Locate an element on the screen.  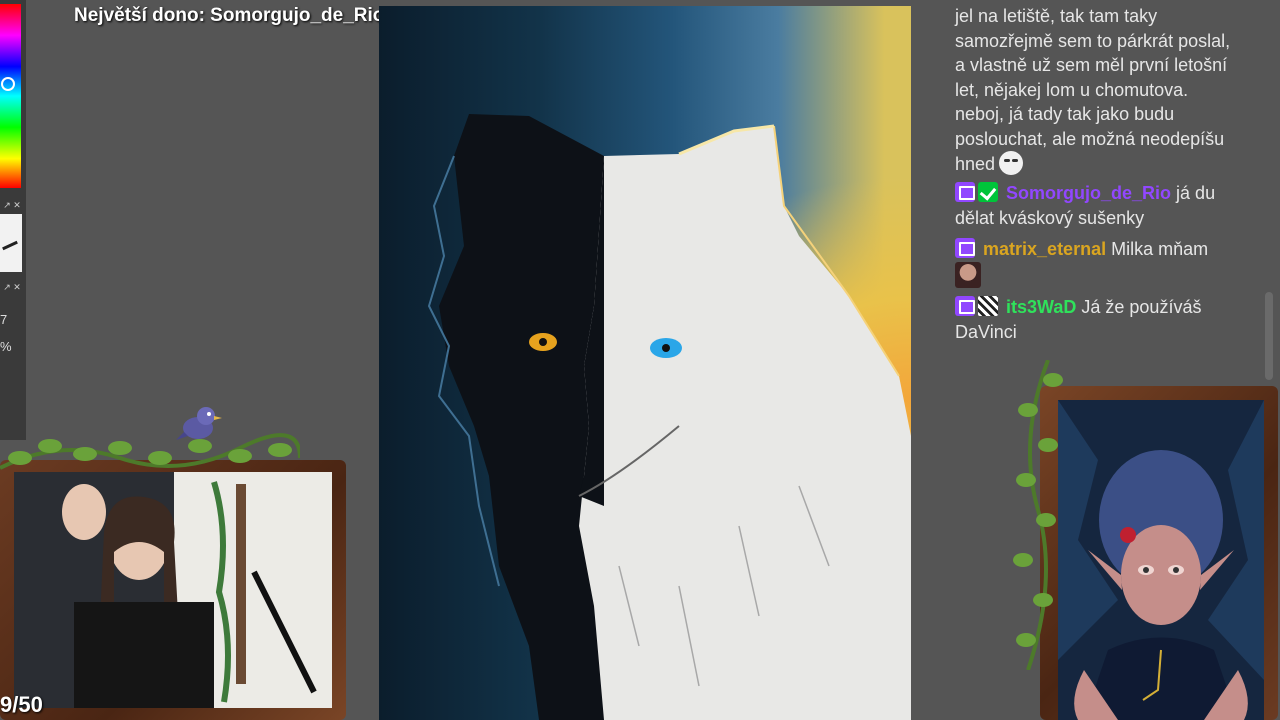
chat-text: hned is located at coordinates (975, 164).